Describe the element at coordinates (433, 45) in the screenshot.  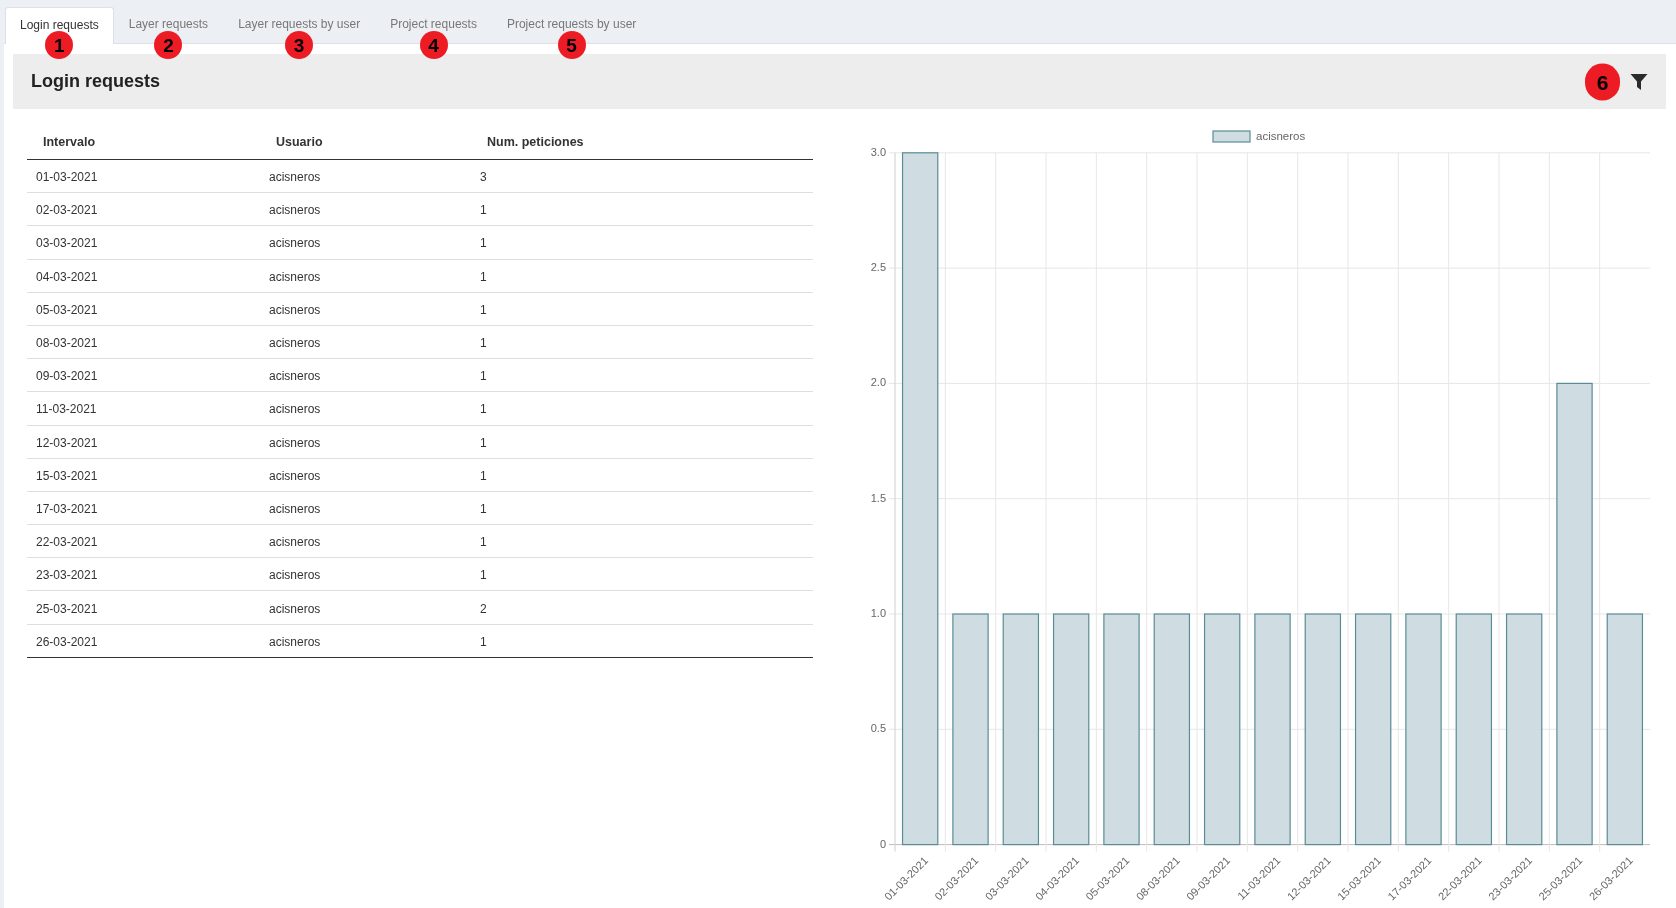
I see `annotation-marker: 4` at that location.